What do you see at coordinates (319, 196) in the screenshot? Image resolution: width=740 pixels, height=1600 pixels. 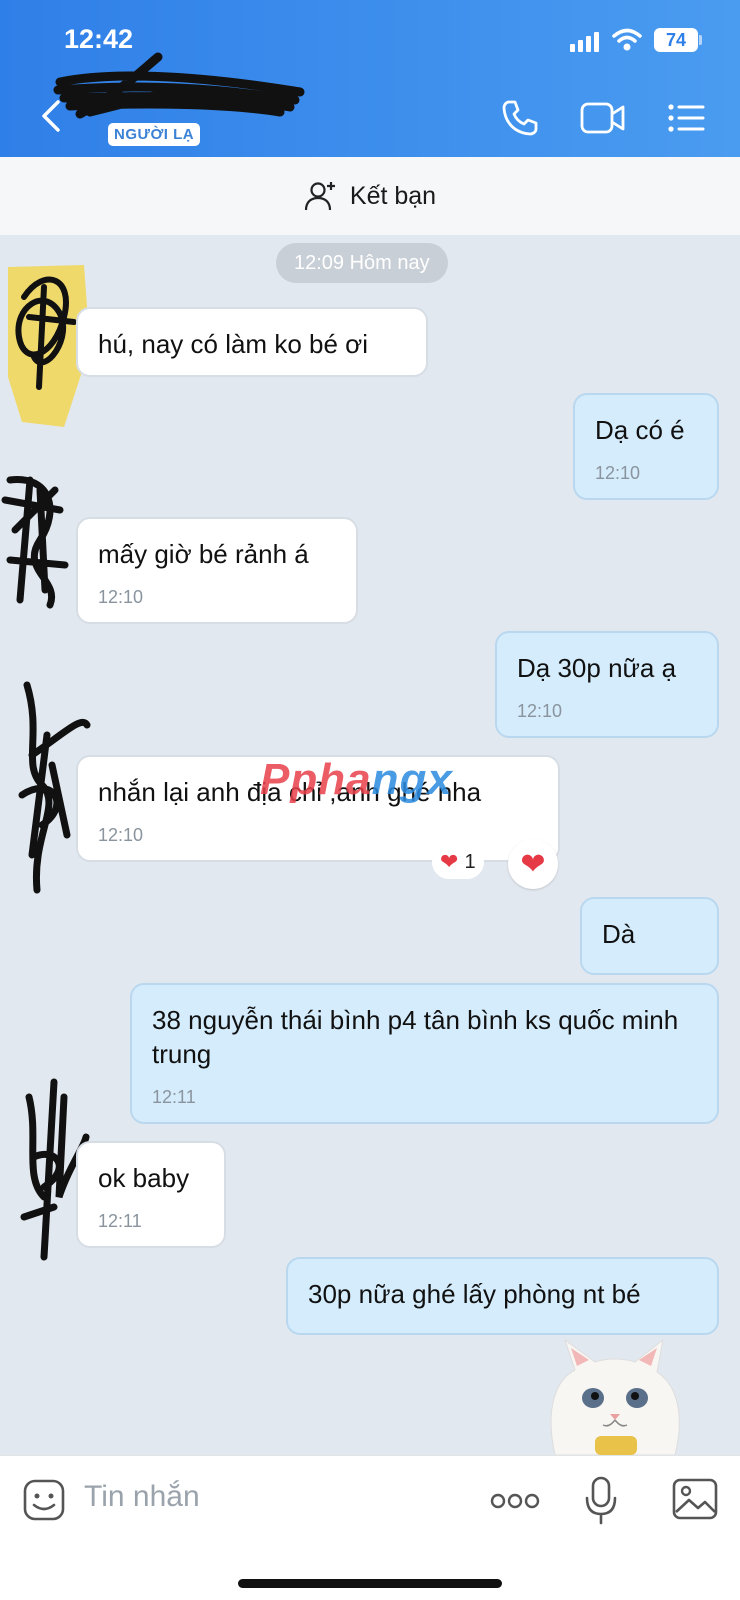 I see `add-user-icon` at bounding box center [319, 196].